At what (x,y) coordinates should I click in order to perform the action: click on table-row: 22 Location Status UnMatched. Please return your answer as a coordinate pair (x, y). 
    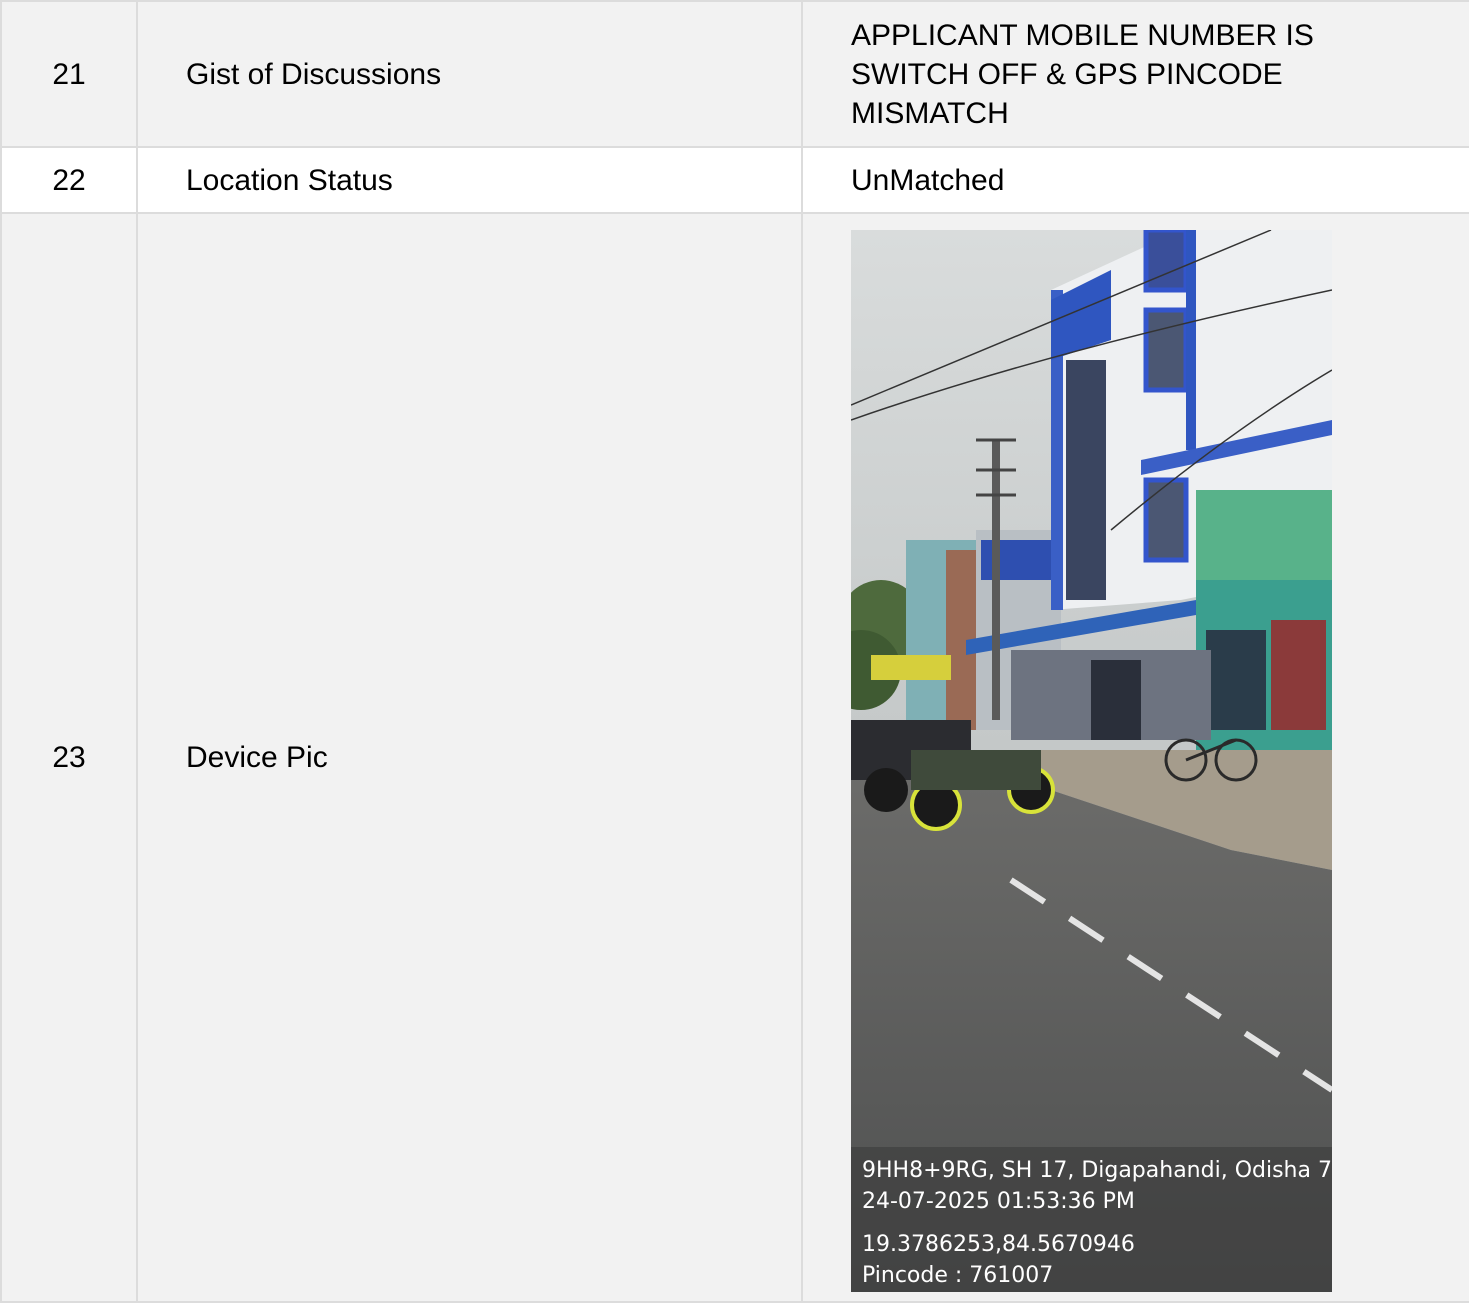
    Looking at the image, I should click on (734, 180).